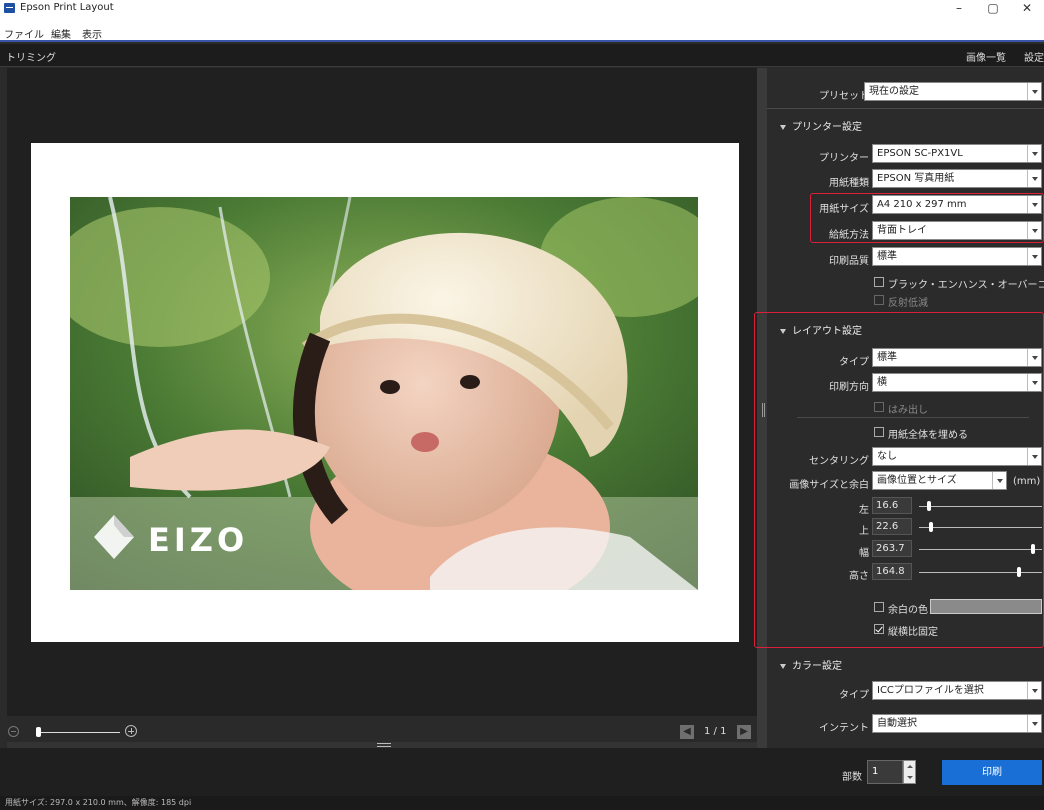  What do you see at coordinates (839, 461) in the screenshot?
I see `centering-label: センタリング` at bounding box center [839, 461].